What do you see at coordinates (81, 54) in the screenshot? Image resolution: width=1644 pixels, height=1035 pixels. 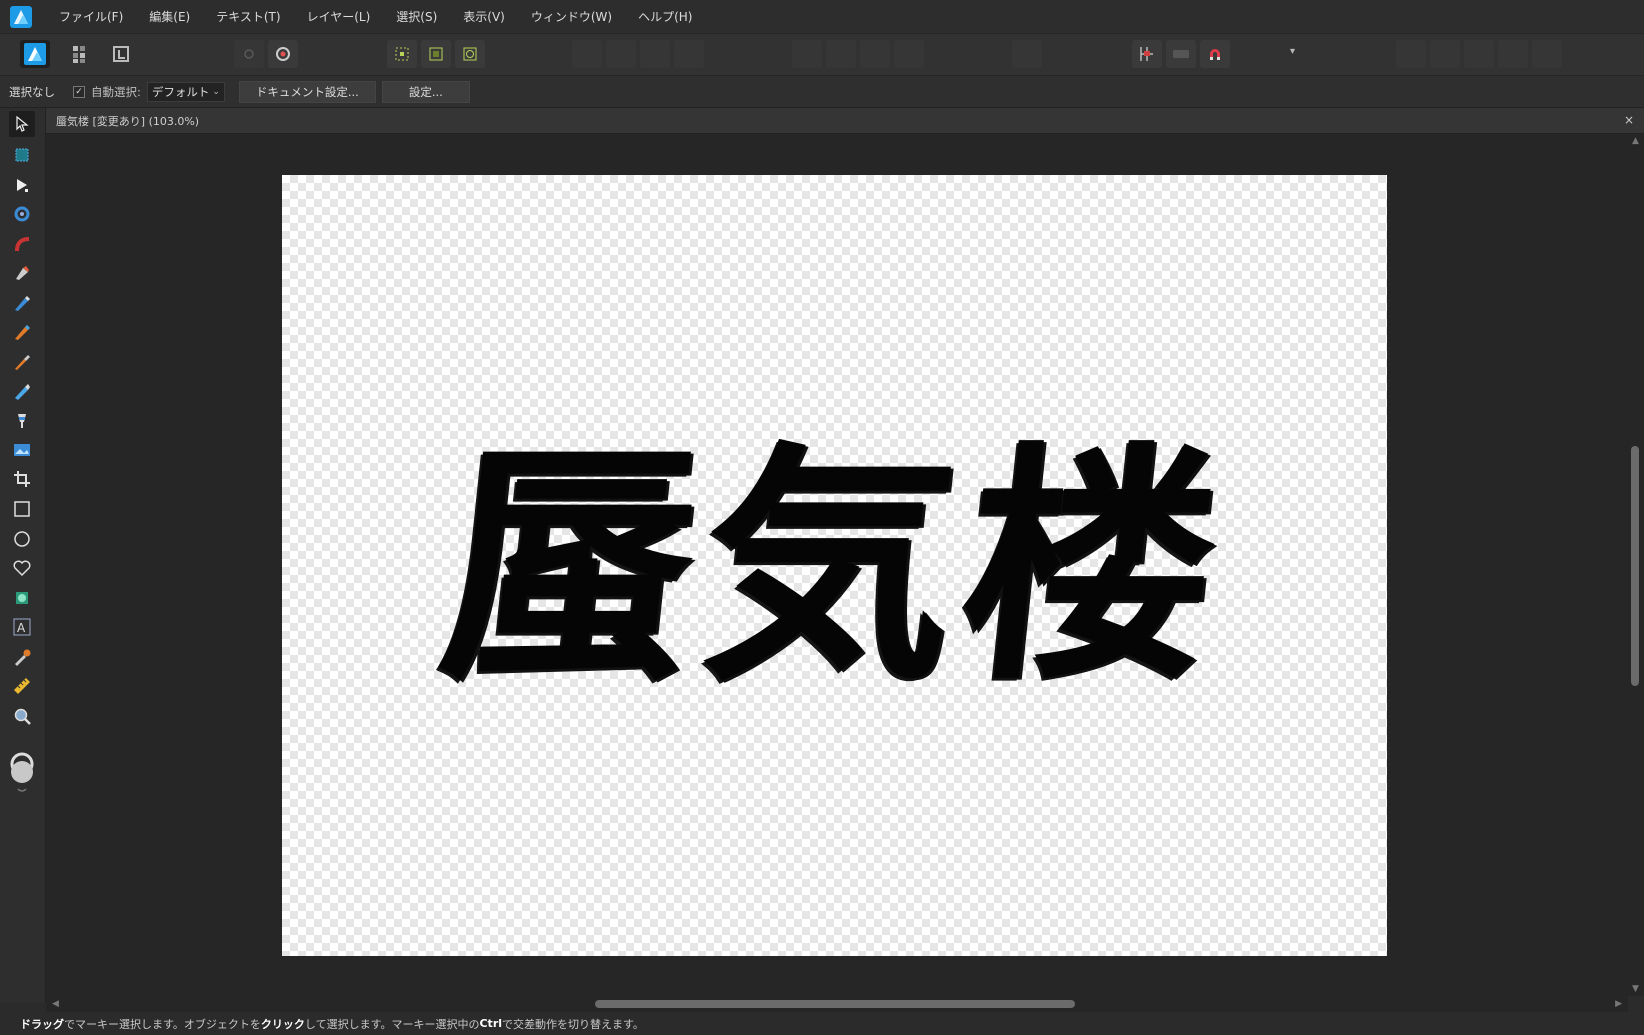 I see `pixel-persona-icon` at bounding box center [81, 54].